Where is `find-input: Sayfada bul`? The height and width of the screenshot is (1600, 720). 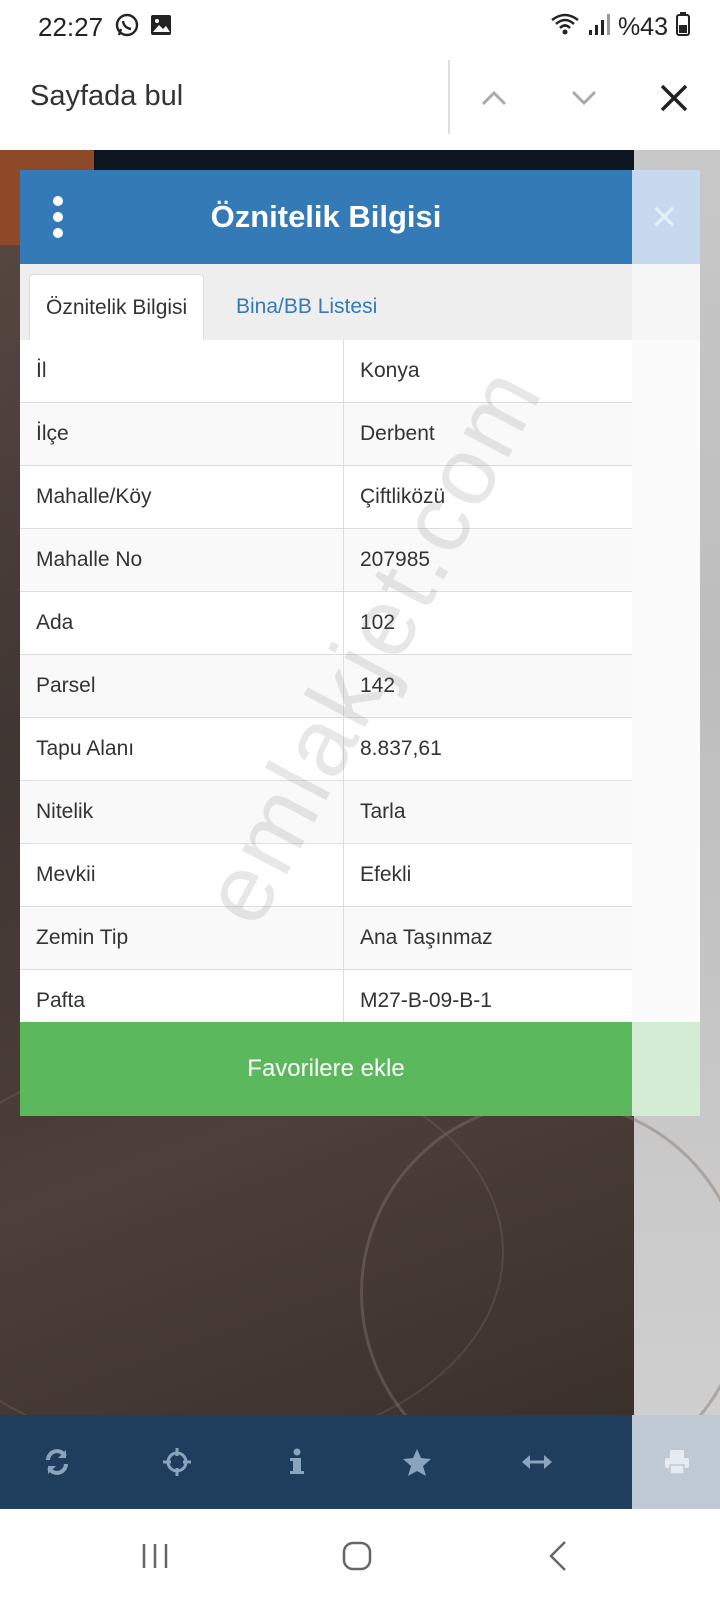 find-input: Sayfada bul is located at coordinates (106, 96).